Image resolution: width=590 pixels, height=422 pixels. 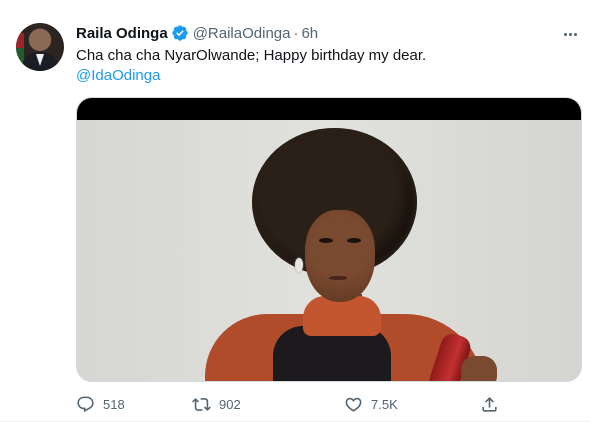 What do you see at coordinates (329, 109) in the screenshot?
I see `photo-top-border` at bounding box center [329, 109].